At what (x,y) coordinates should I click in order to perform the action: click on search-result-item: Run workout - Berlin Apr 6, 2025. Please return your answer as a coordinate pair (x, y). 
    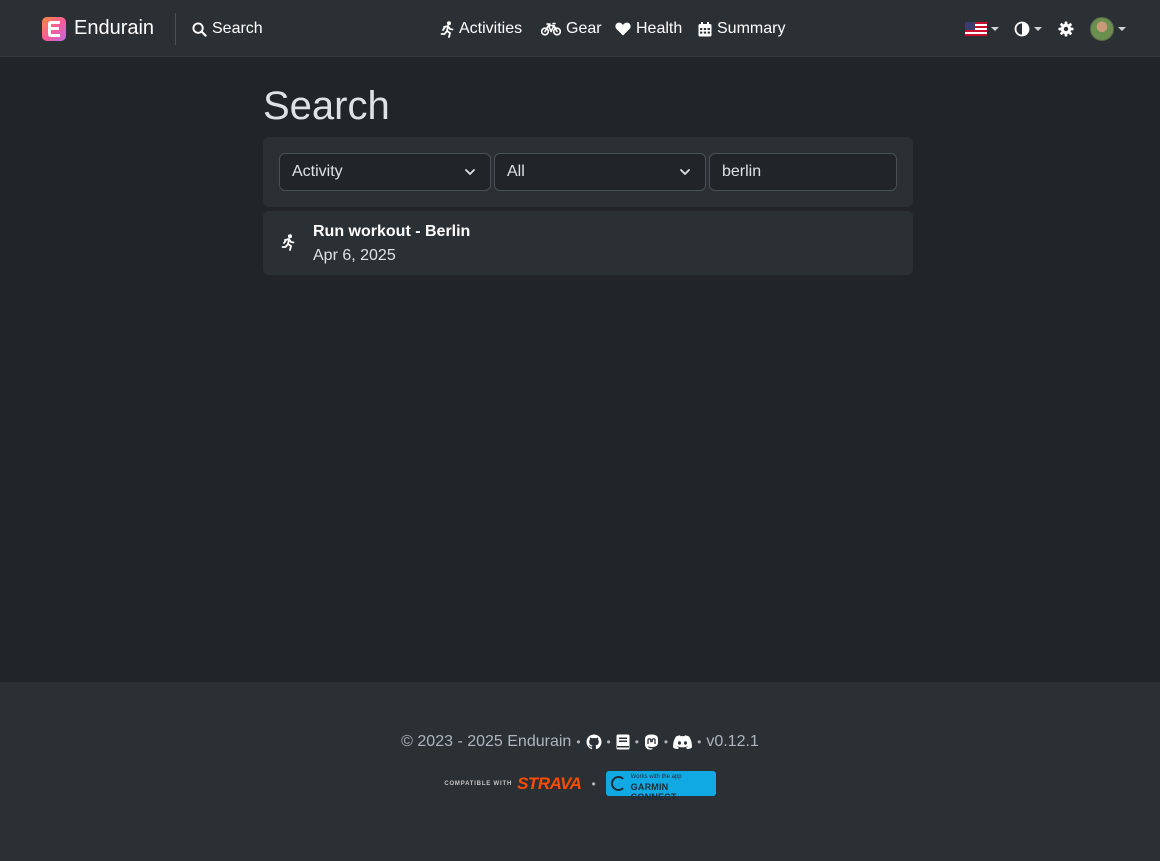
    Looking at the image, I should click on (588, 243).